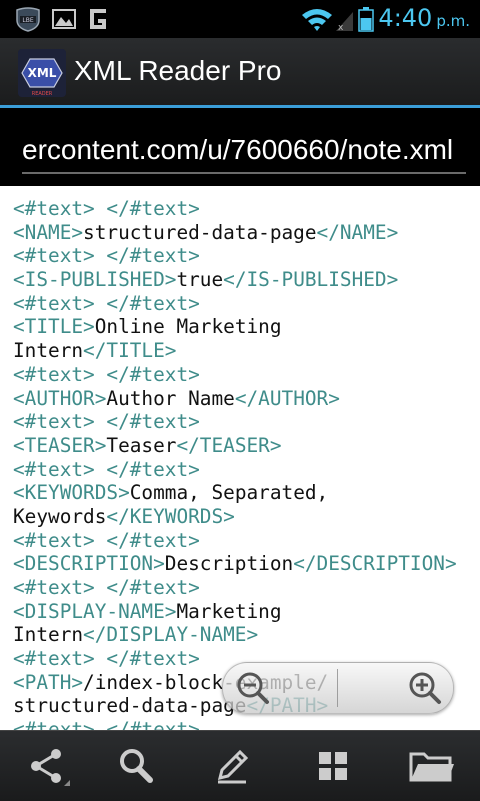 This screenshot has width=480, height=801. I want to click on app-logo-icon: XML READER, so click(42, 73).